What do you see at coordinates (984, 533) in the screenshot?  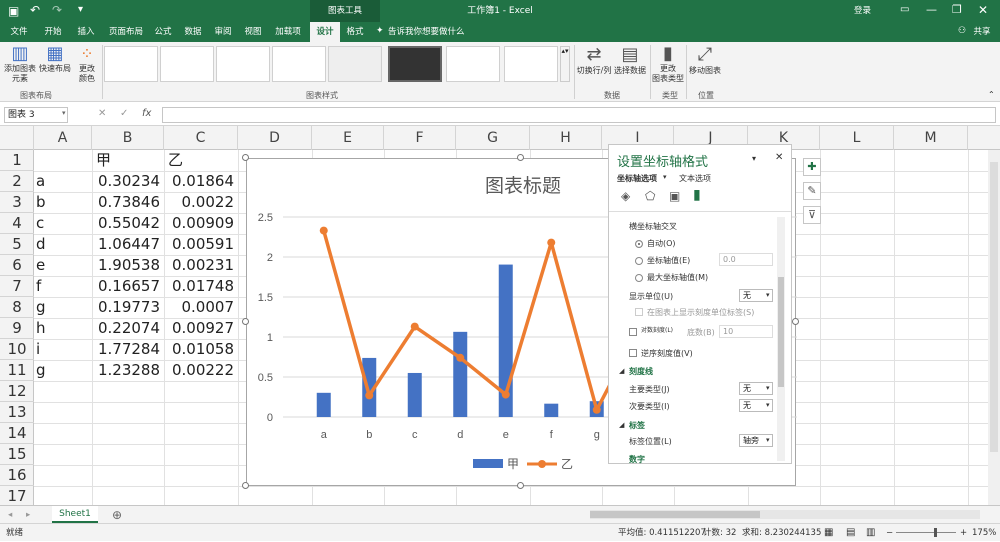 I see `zoom-level: 175%` at bounding box center [984, 533].